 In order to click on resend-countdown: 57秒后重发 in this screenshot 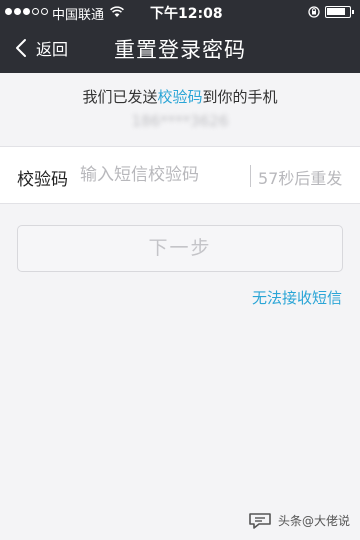, I will do `click(300, 178)`.